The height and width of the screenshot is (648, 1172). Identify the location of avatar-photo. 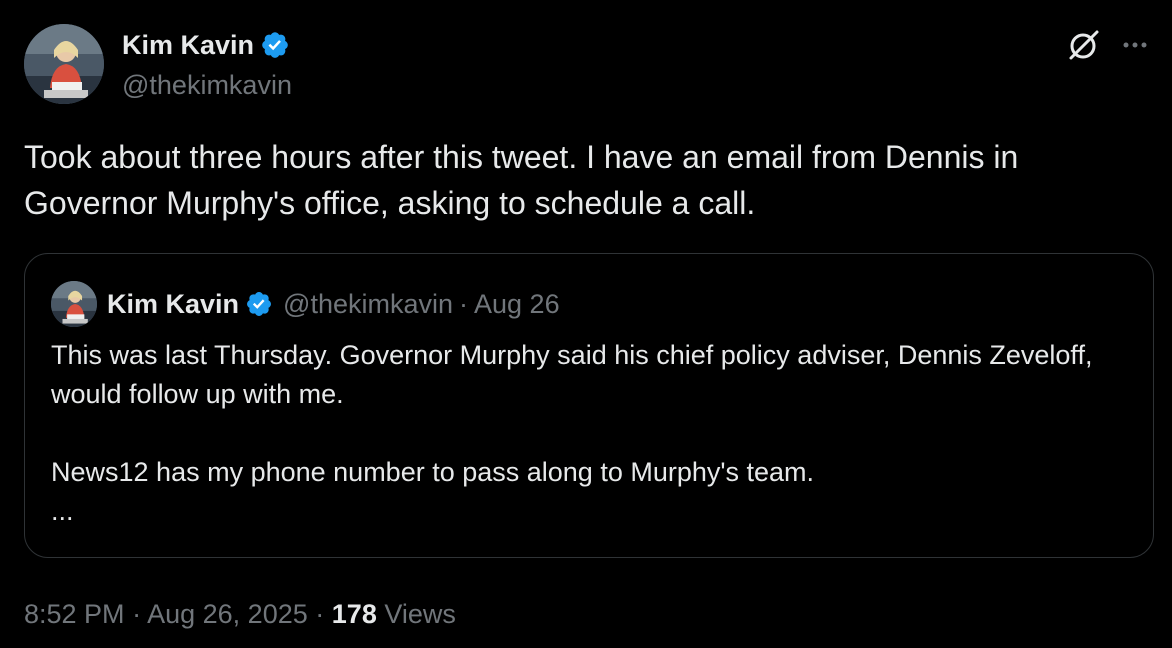
(64, 64).